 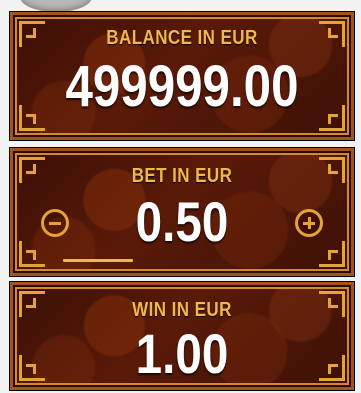 I want to click on plus-circle-icon, so click(x=309, y=223).